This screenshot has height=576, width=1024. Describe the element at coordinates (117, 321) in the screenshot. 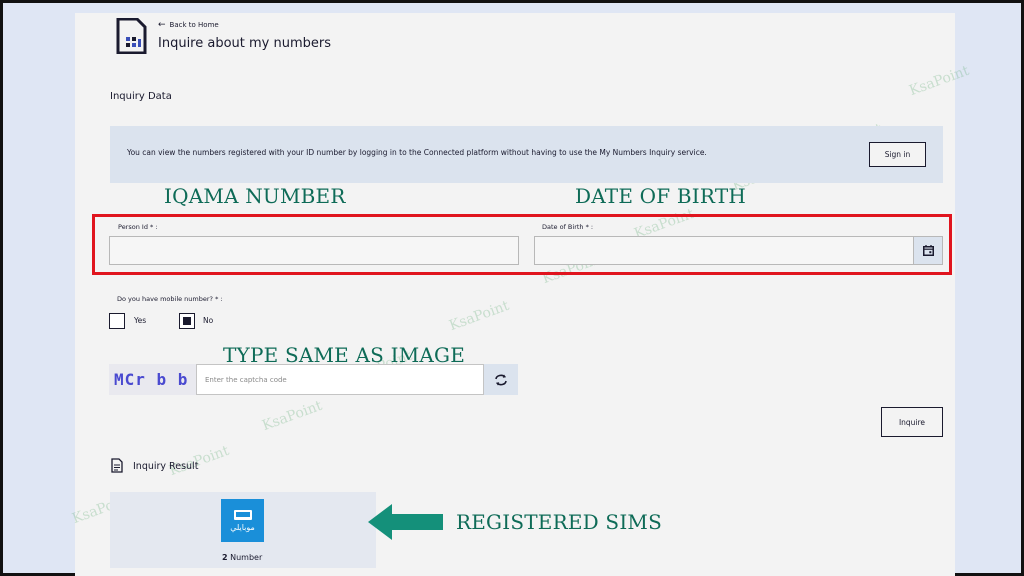

I see `yes-checkbox` at that location.